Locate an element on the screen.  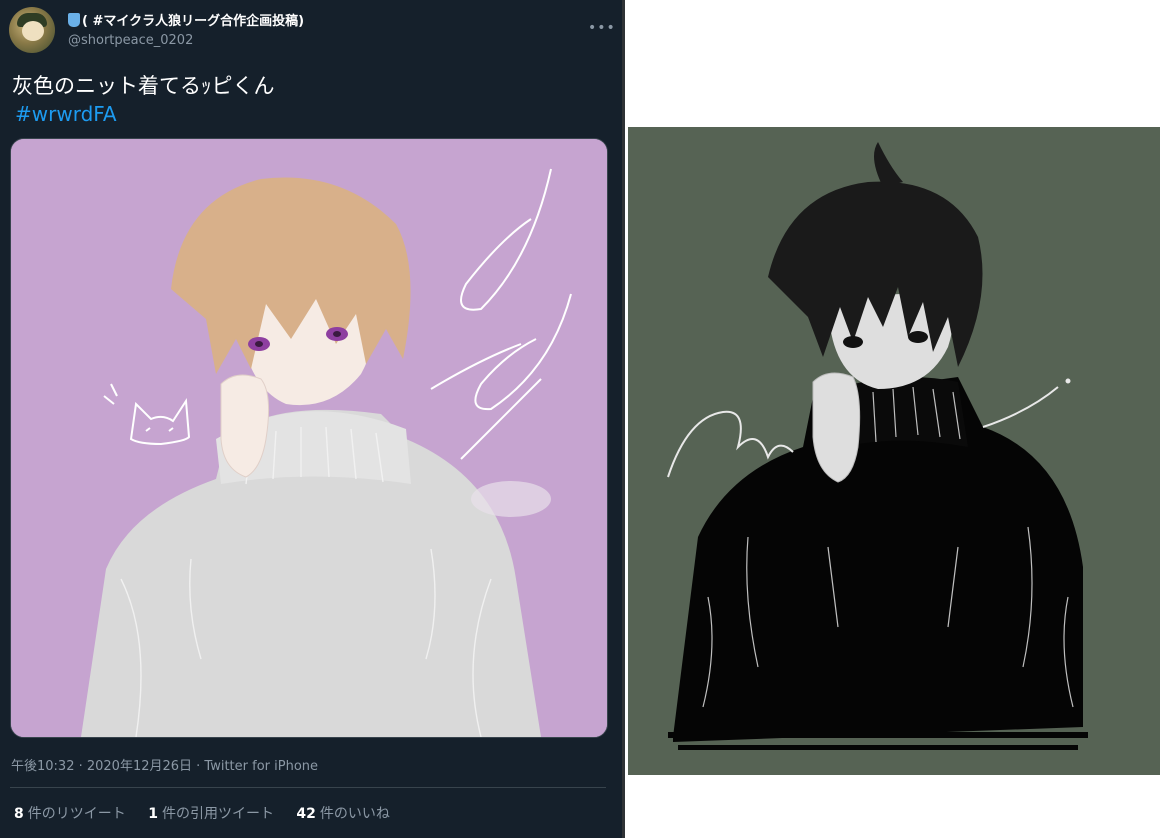
retweets-stat: 8 件のリツイート is located at coordinates (70, 814).